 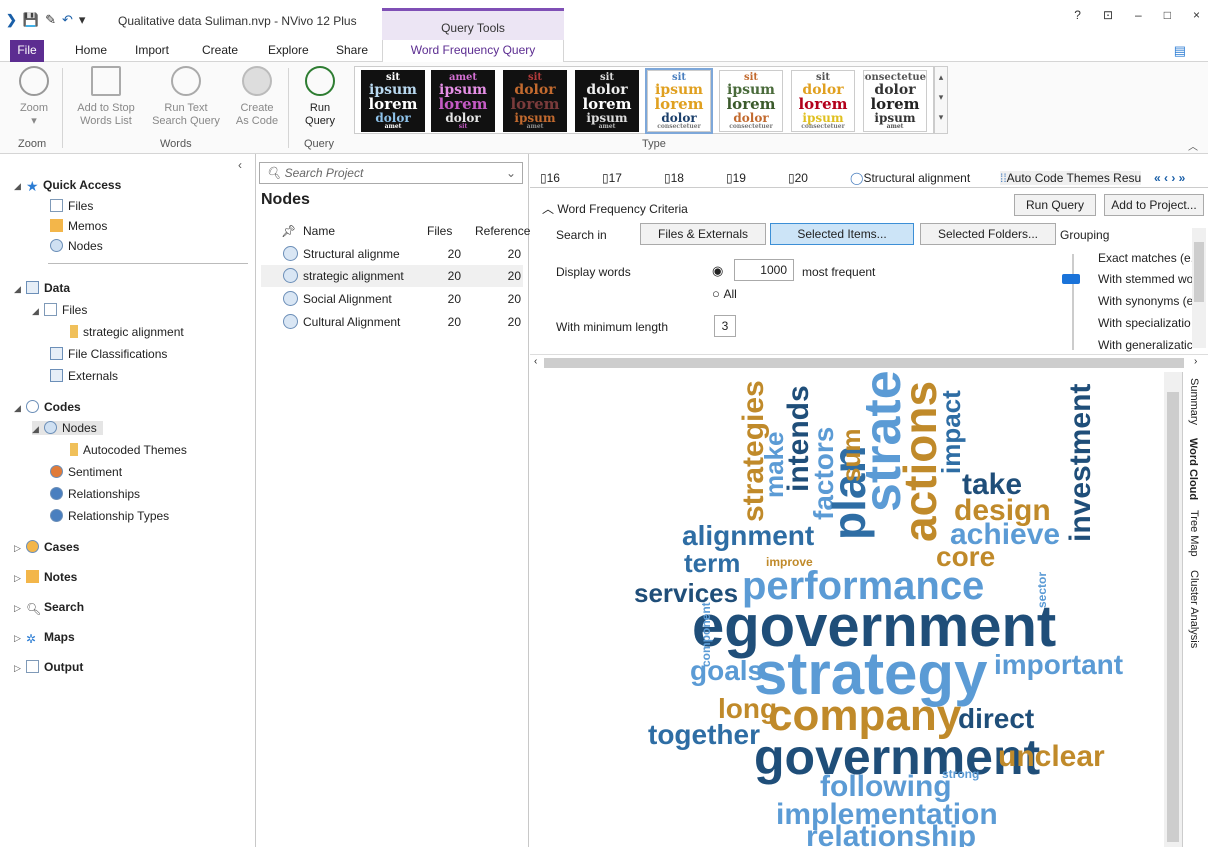 What do you see at coordinates (1058, 664) in the screenshot?
I see `cloud-word: important` at bounding box center [1058, 664].